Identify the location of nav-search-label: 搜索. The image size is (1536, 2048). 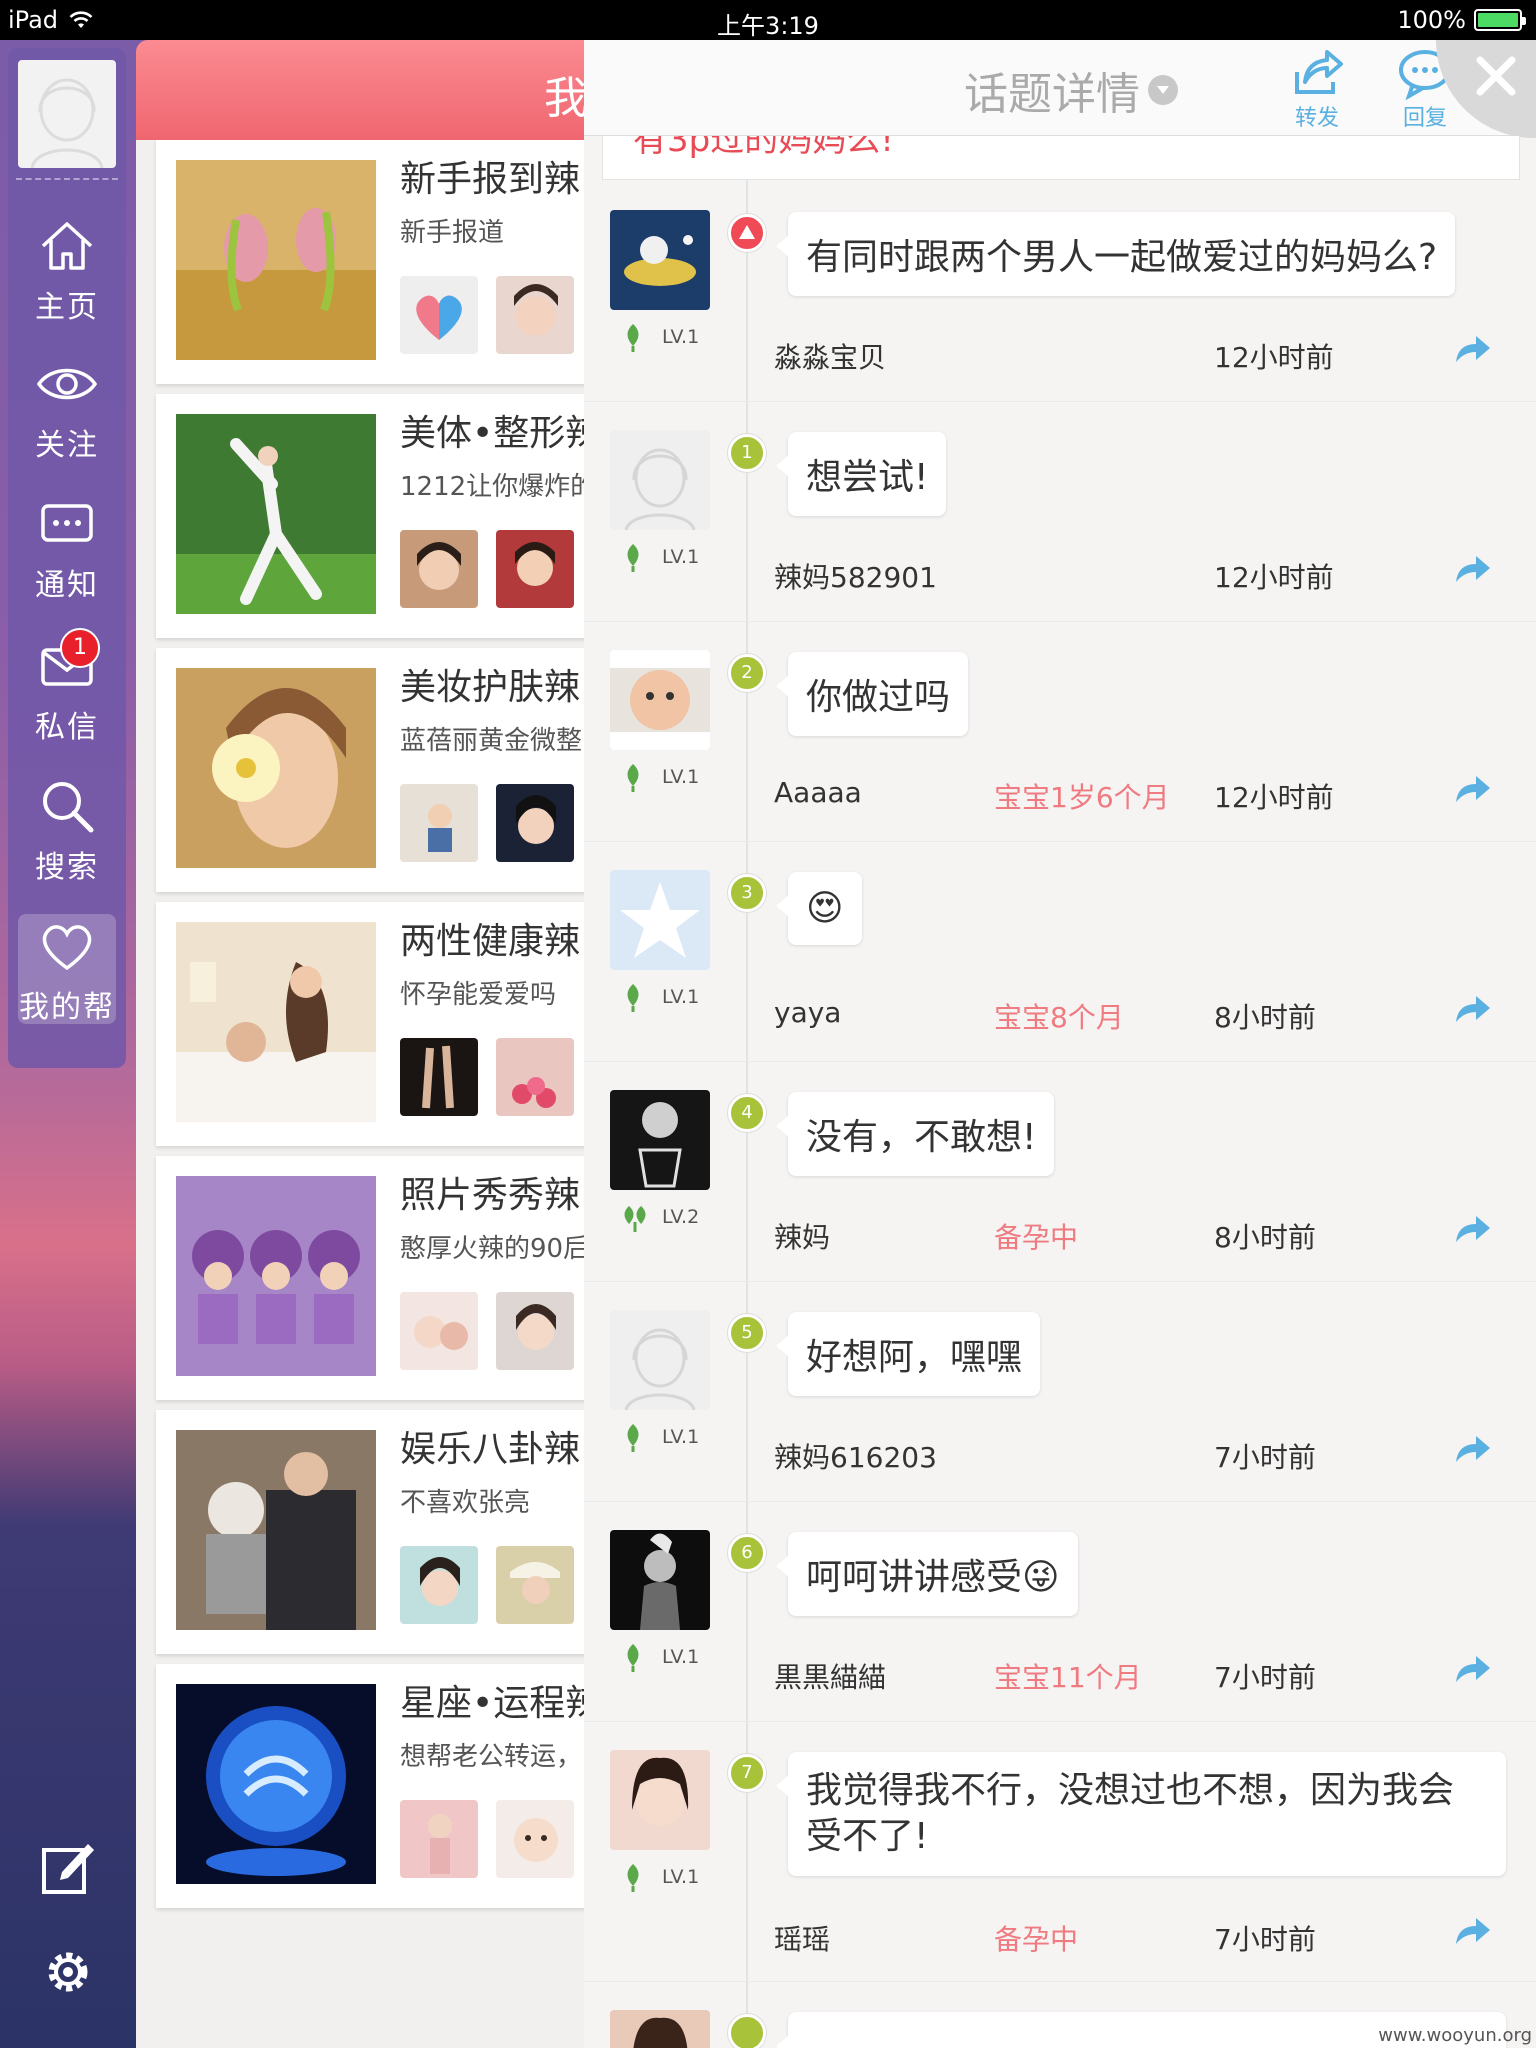
(67, 867).